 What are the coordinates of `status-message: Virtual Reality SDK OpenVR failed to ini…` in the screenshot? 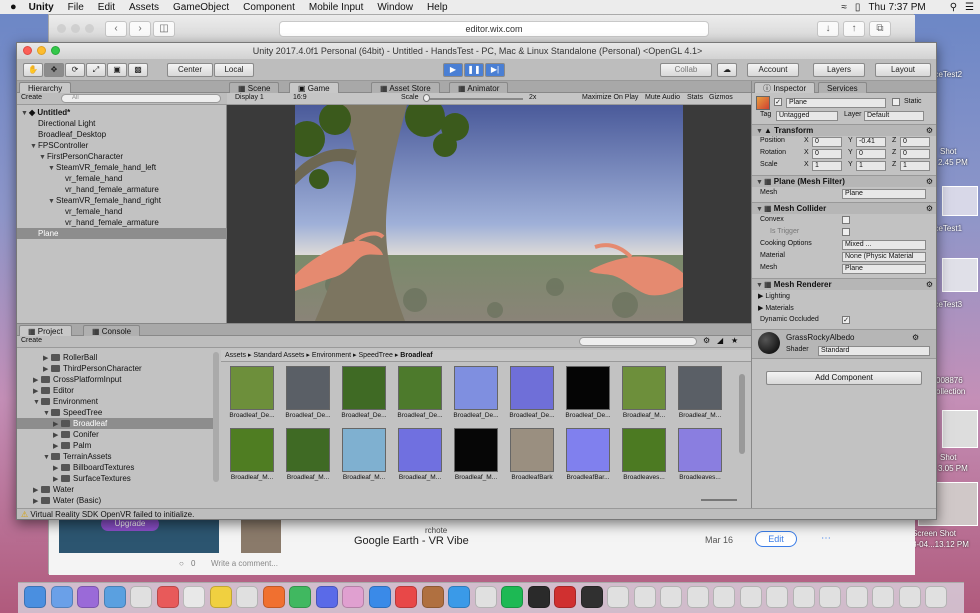 It's located at (112, 514).